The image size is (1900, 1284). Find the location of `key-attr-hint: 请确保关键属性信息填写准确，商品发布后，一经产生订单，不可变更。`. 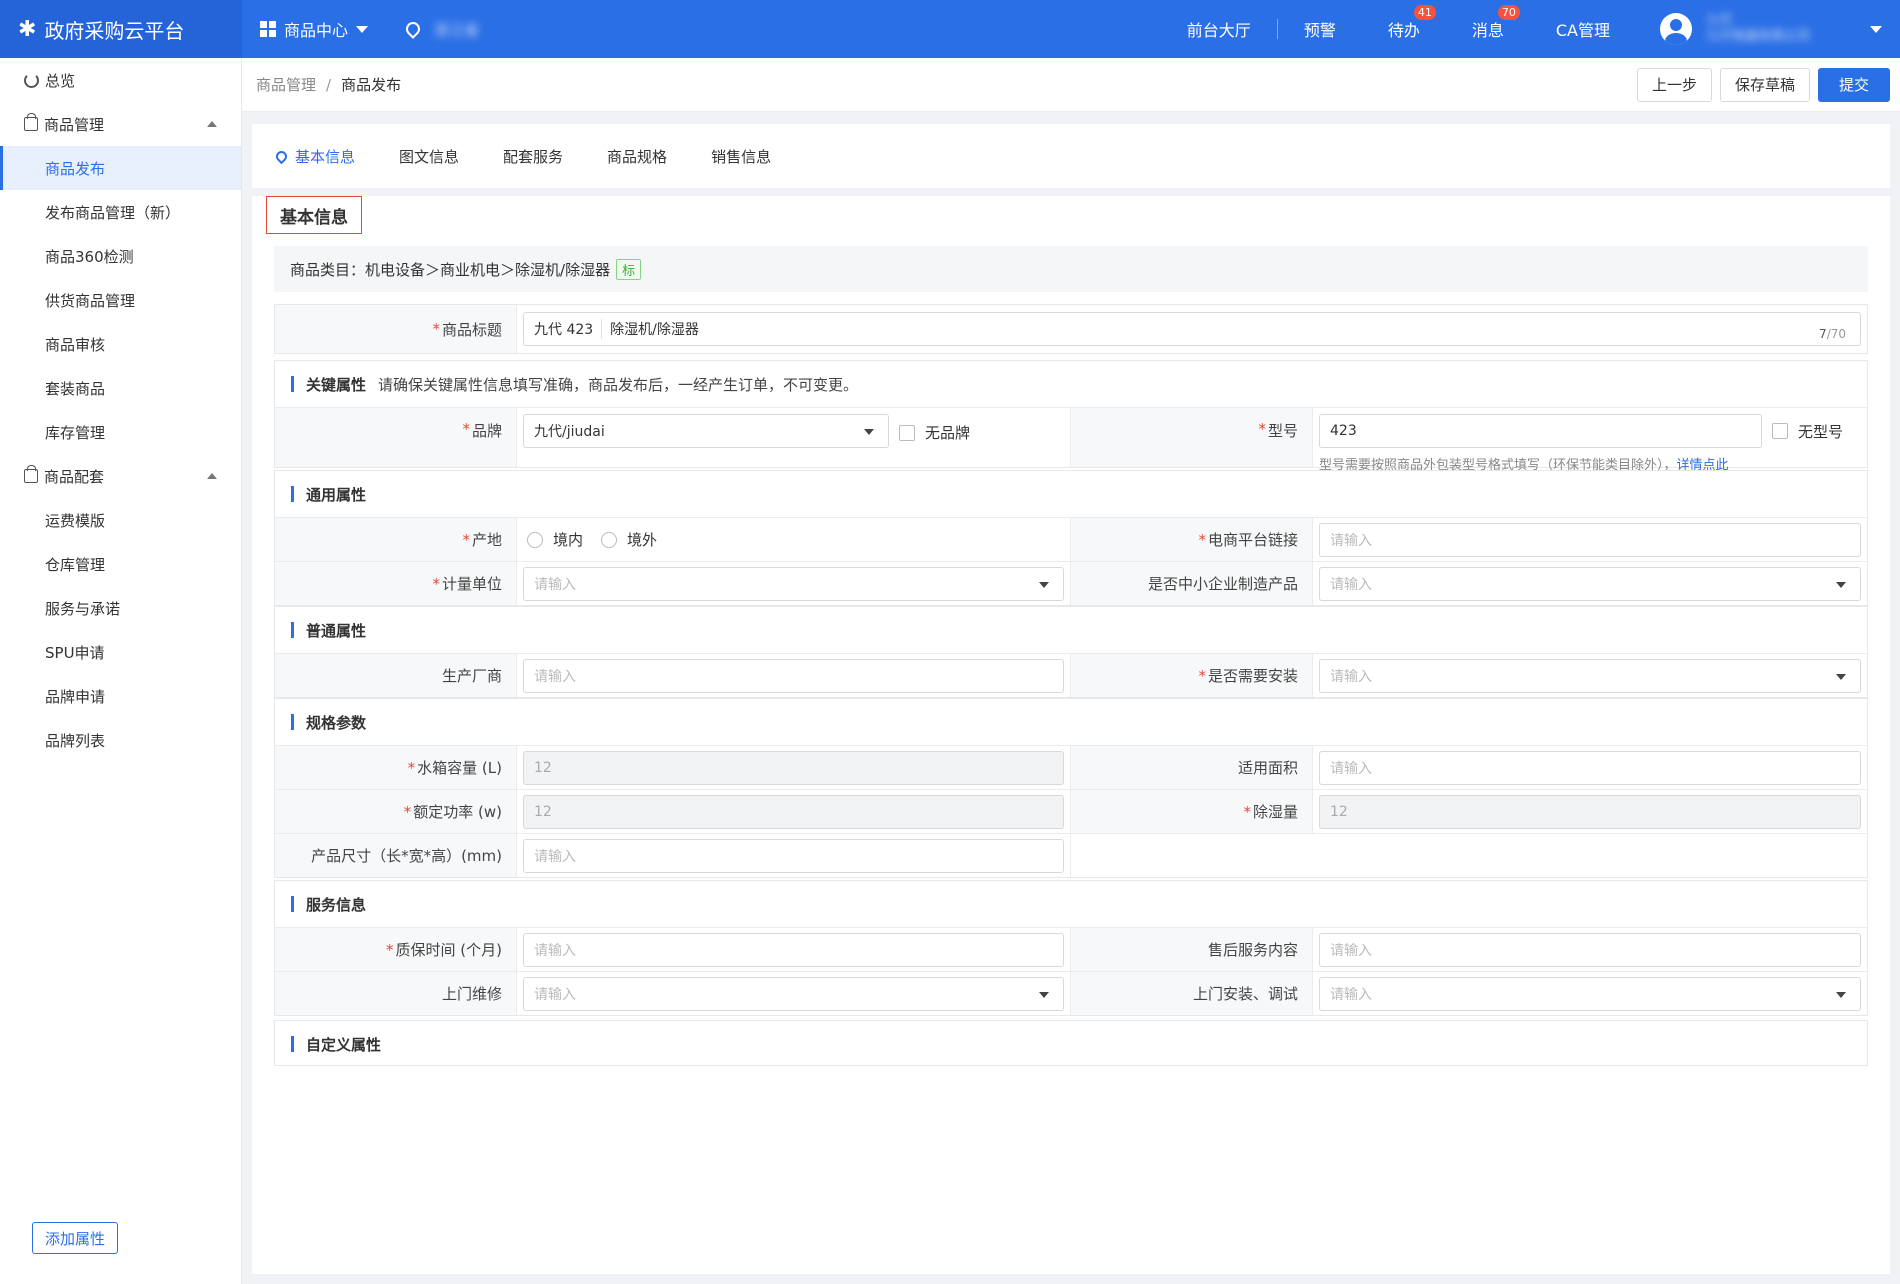

key-attr-hint: 请确保关键属性信息填写准确，商品发布后，一经产生订单，不可变更。 is located at coordinates (618, 384).